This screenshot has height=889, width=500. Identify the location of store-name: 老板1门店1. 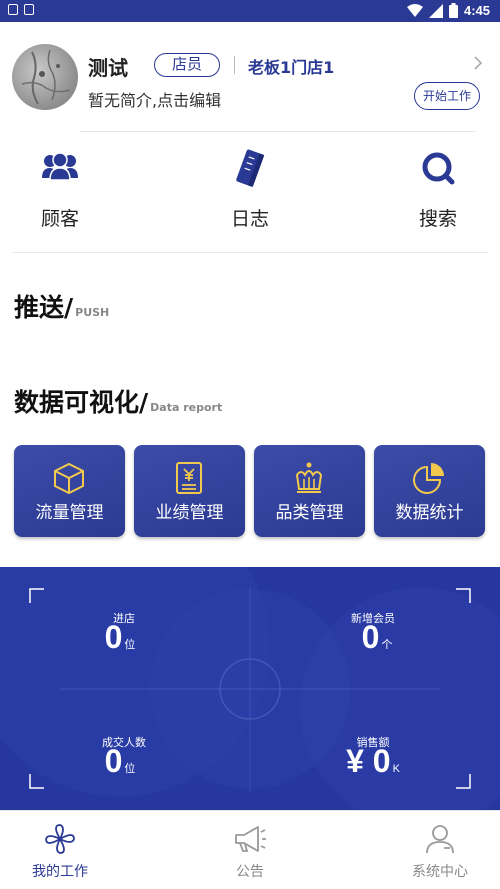
(291, 67).